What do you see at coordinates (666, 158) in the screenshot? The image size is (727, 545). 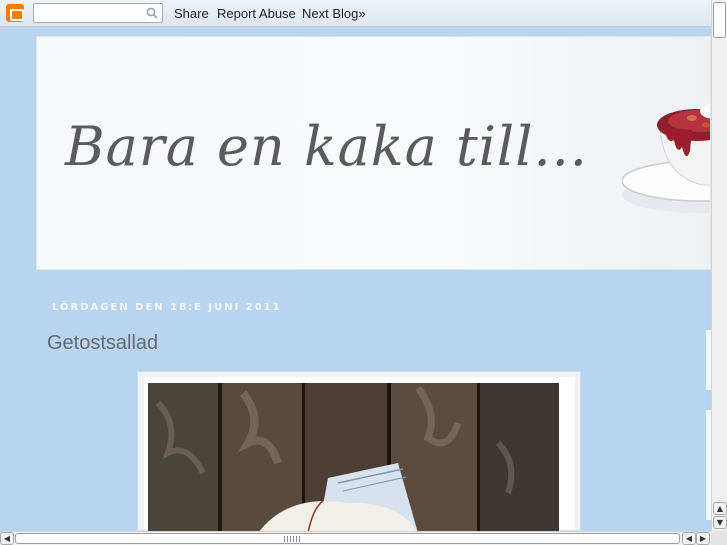 I see `dessert-bowl-image` at bounding box center [666, 158].